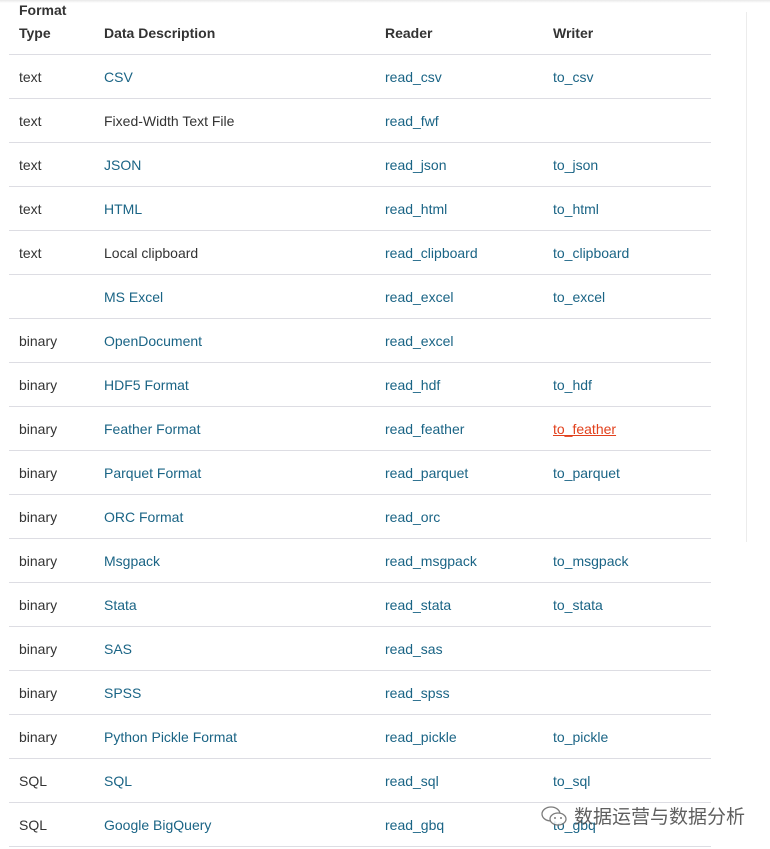 This screenshot has height=849, width=770. What do you see at coordinates (572, 385) in the screenshot?
I see `writer-link: to_hdf` at bounding box center [572, 385].